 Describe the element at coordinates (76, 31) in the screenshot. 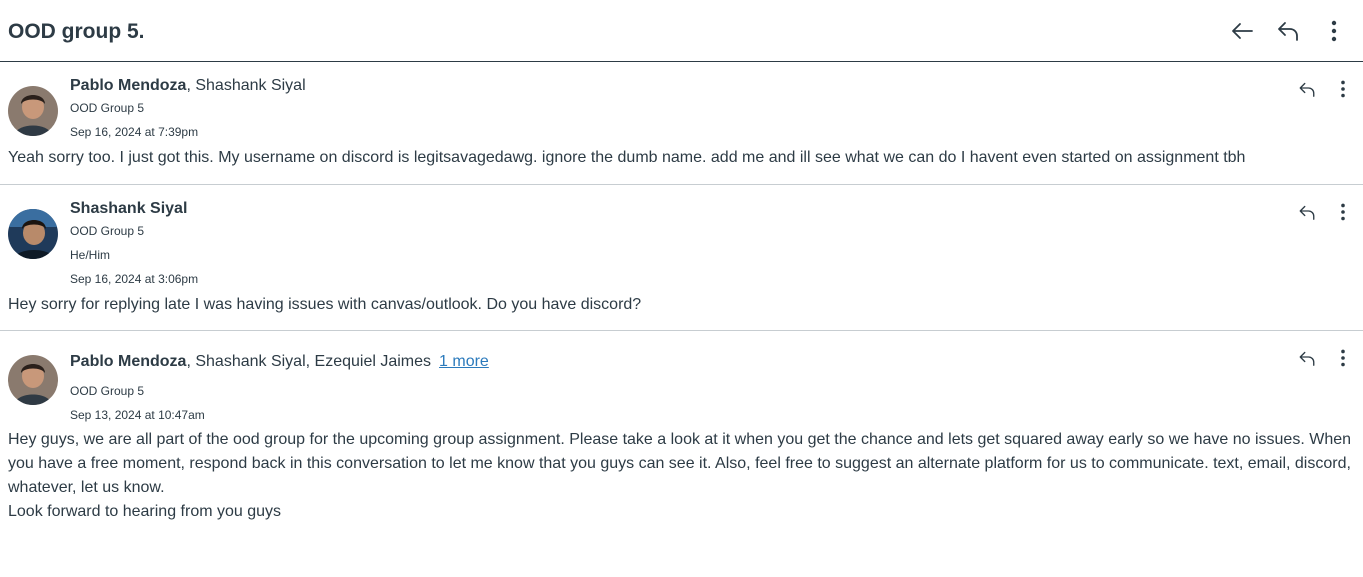

I see `conversation-title: OOD group 5.` at that location.